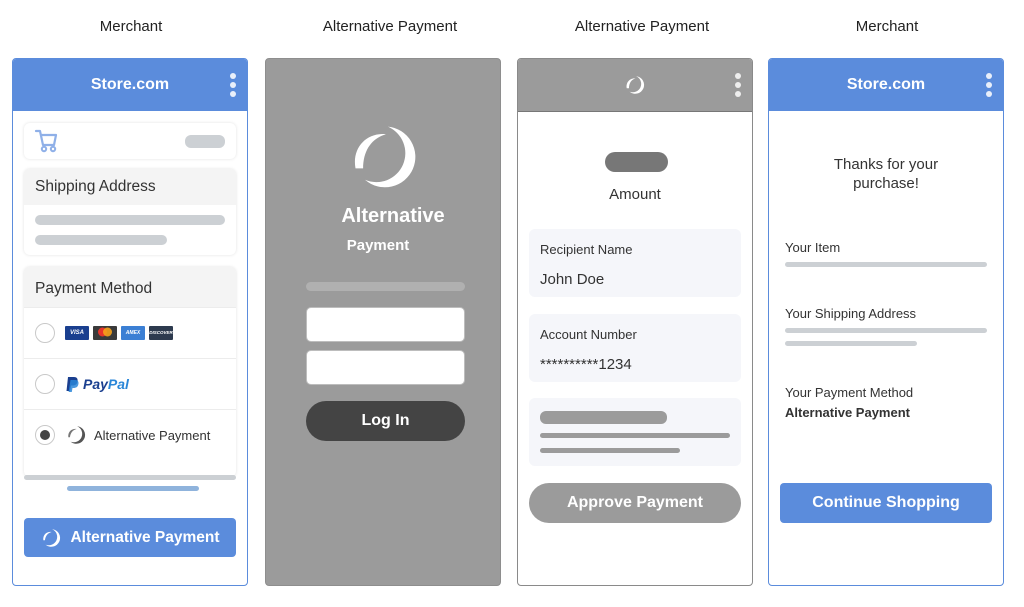  Describe the element at coordinates (603, 417) in the screenshot. I see `detail-title-placeholder` at that location.